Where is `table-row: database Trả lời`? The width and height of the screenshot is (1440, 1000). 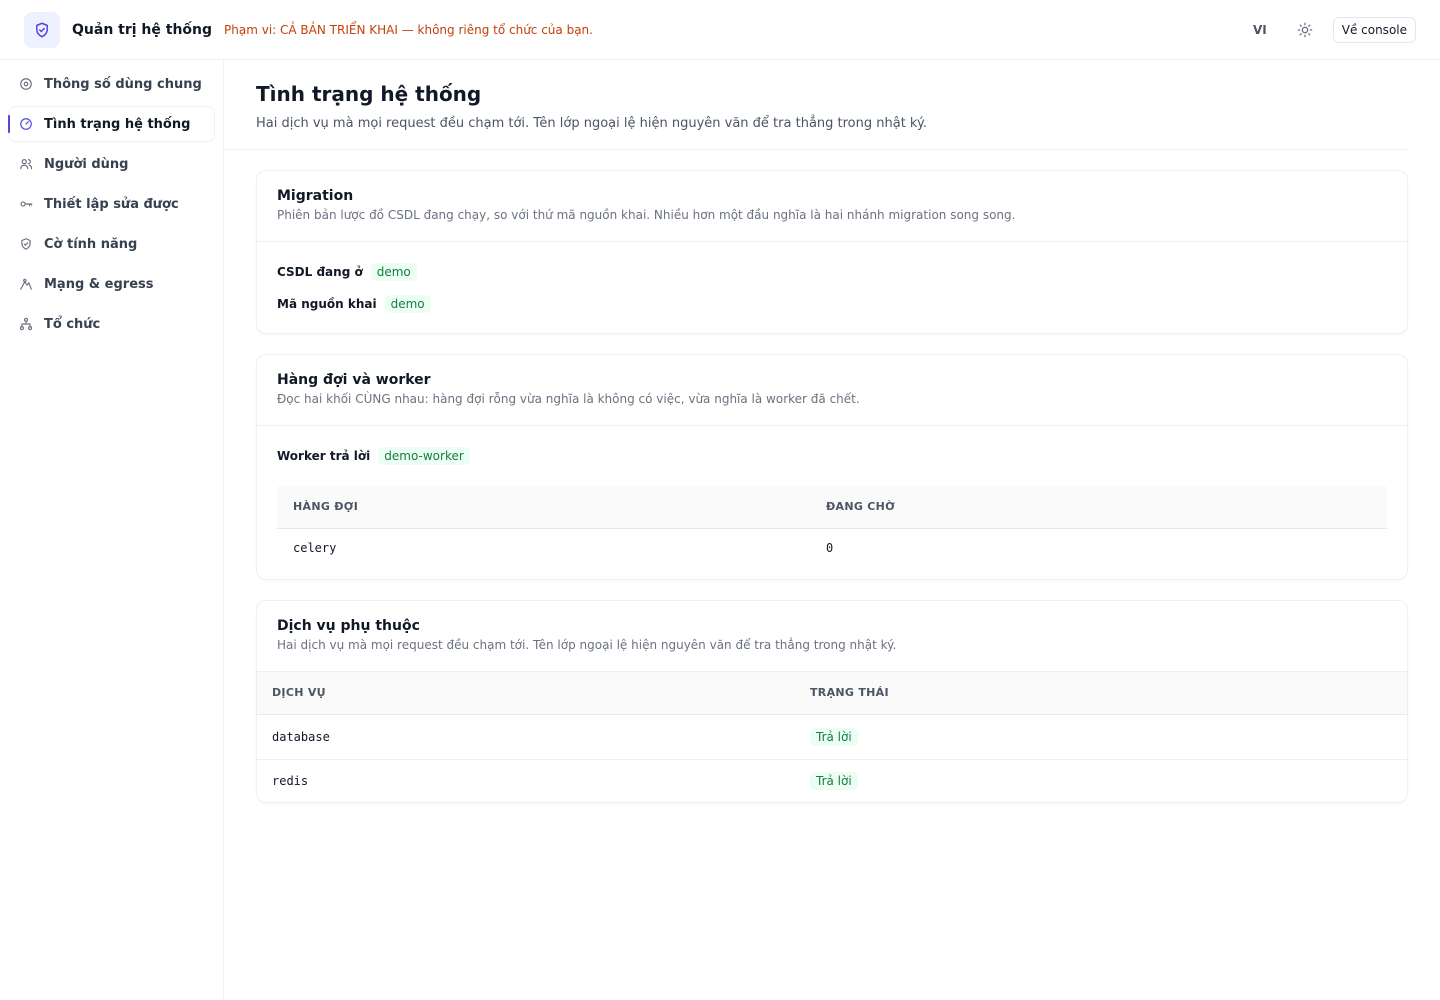
table-row: database Trả lời is located at coordinates (832, 736).